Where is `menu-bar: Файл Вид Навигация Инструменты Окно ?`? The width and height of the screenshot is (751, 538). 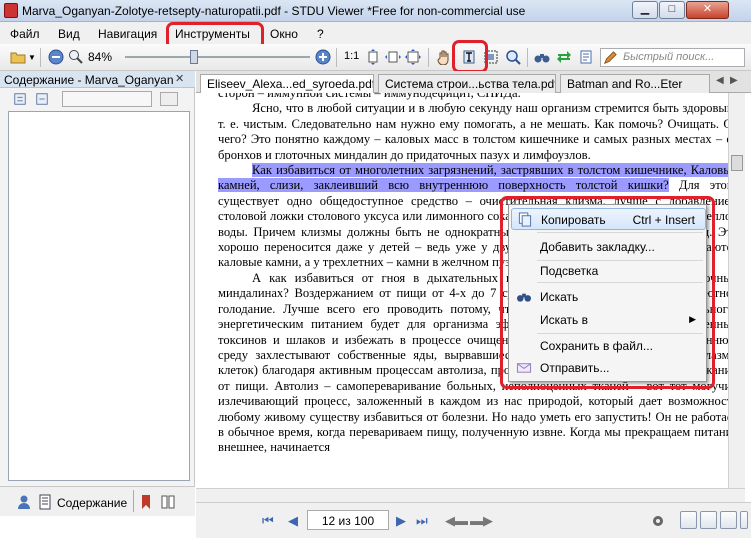
menu-bar: Файл Вид Навигация Инструменты Окно ? is located at coordinates (375, 33).